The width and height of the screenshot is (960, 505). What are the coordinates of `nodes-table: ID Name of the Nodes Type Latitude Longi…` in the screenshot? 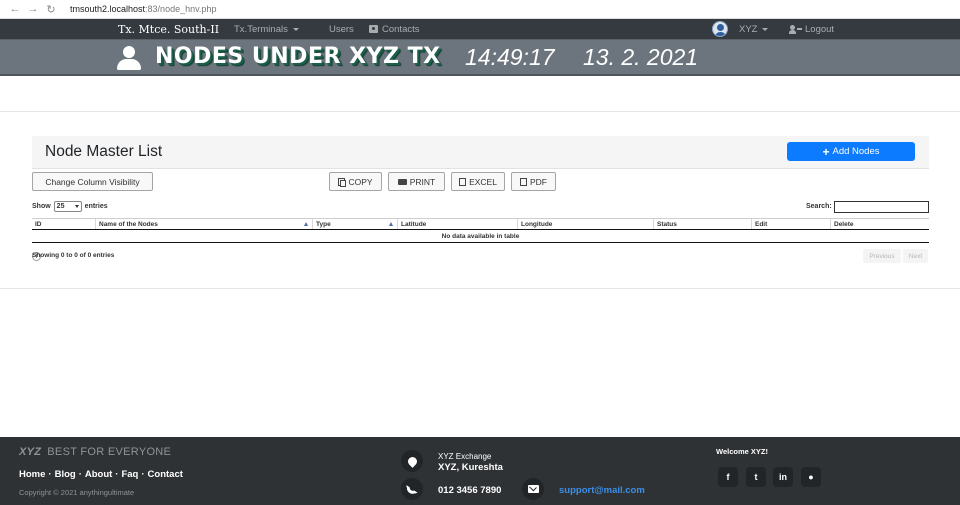 It's located at (480, 230).